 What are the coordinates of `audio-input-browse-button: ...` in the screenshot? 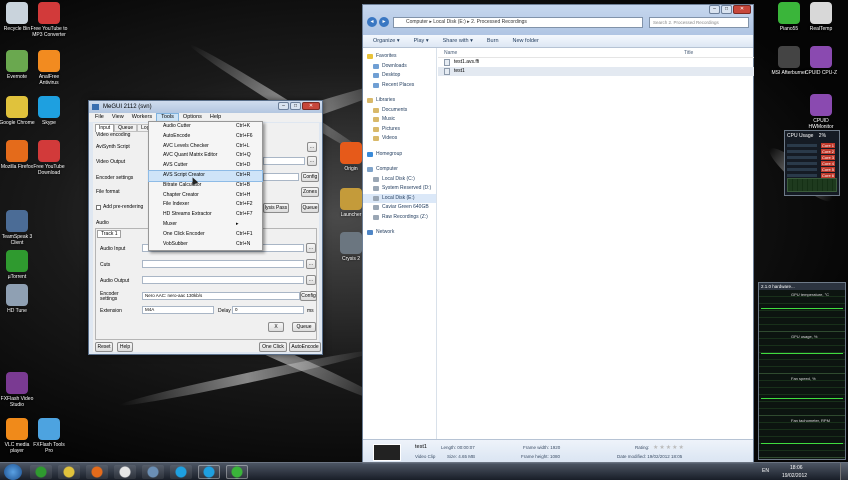 It's located at (311, 248).